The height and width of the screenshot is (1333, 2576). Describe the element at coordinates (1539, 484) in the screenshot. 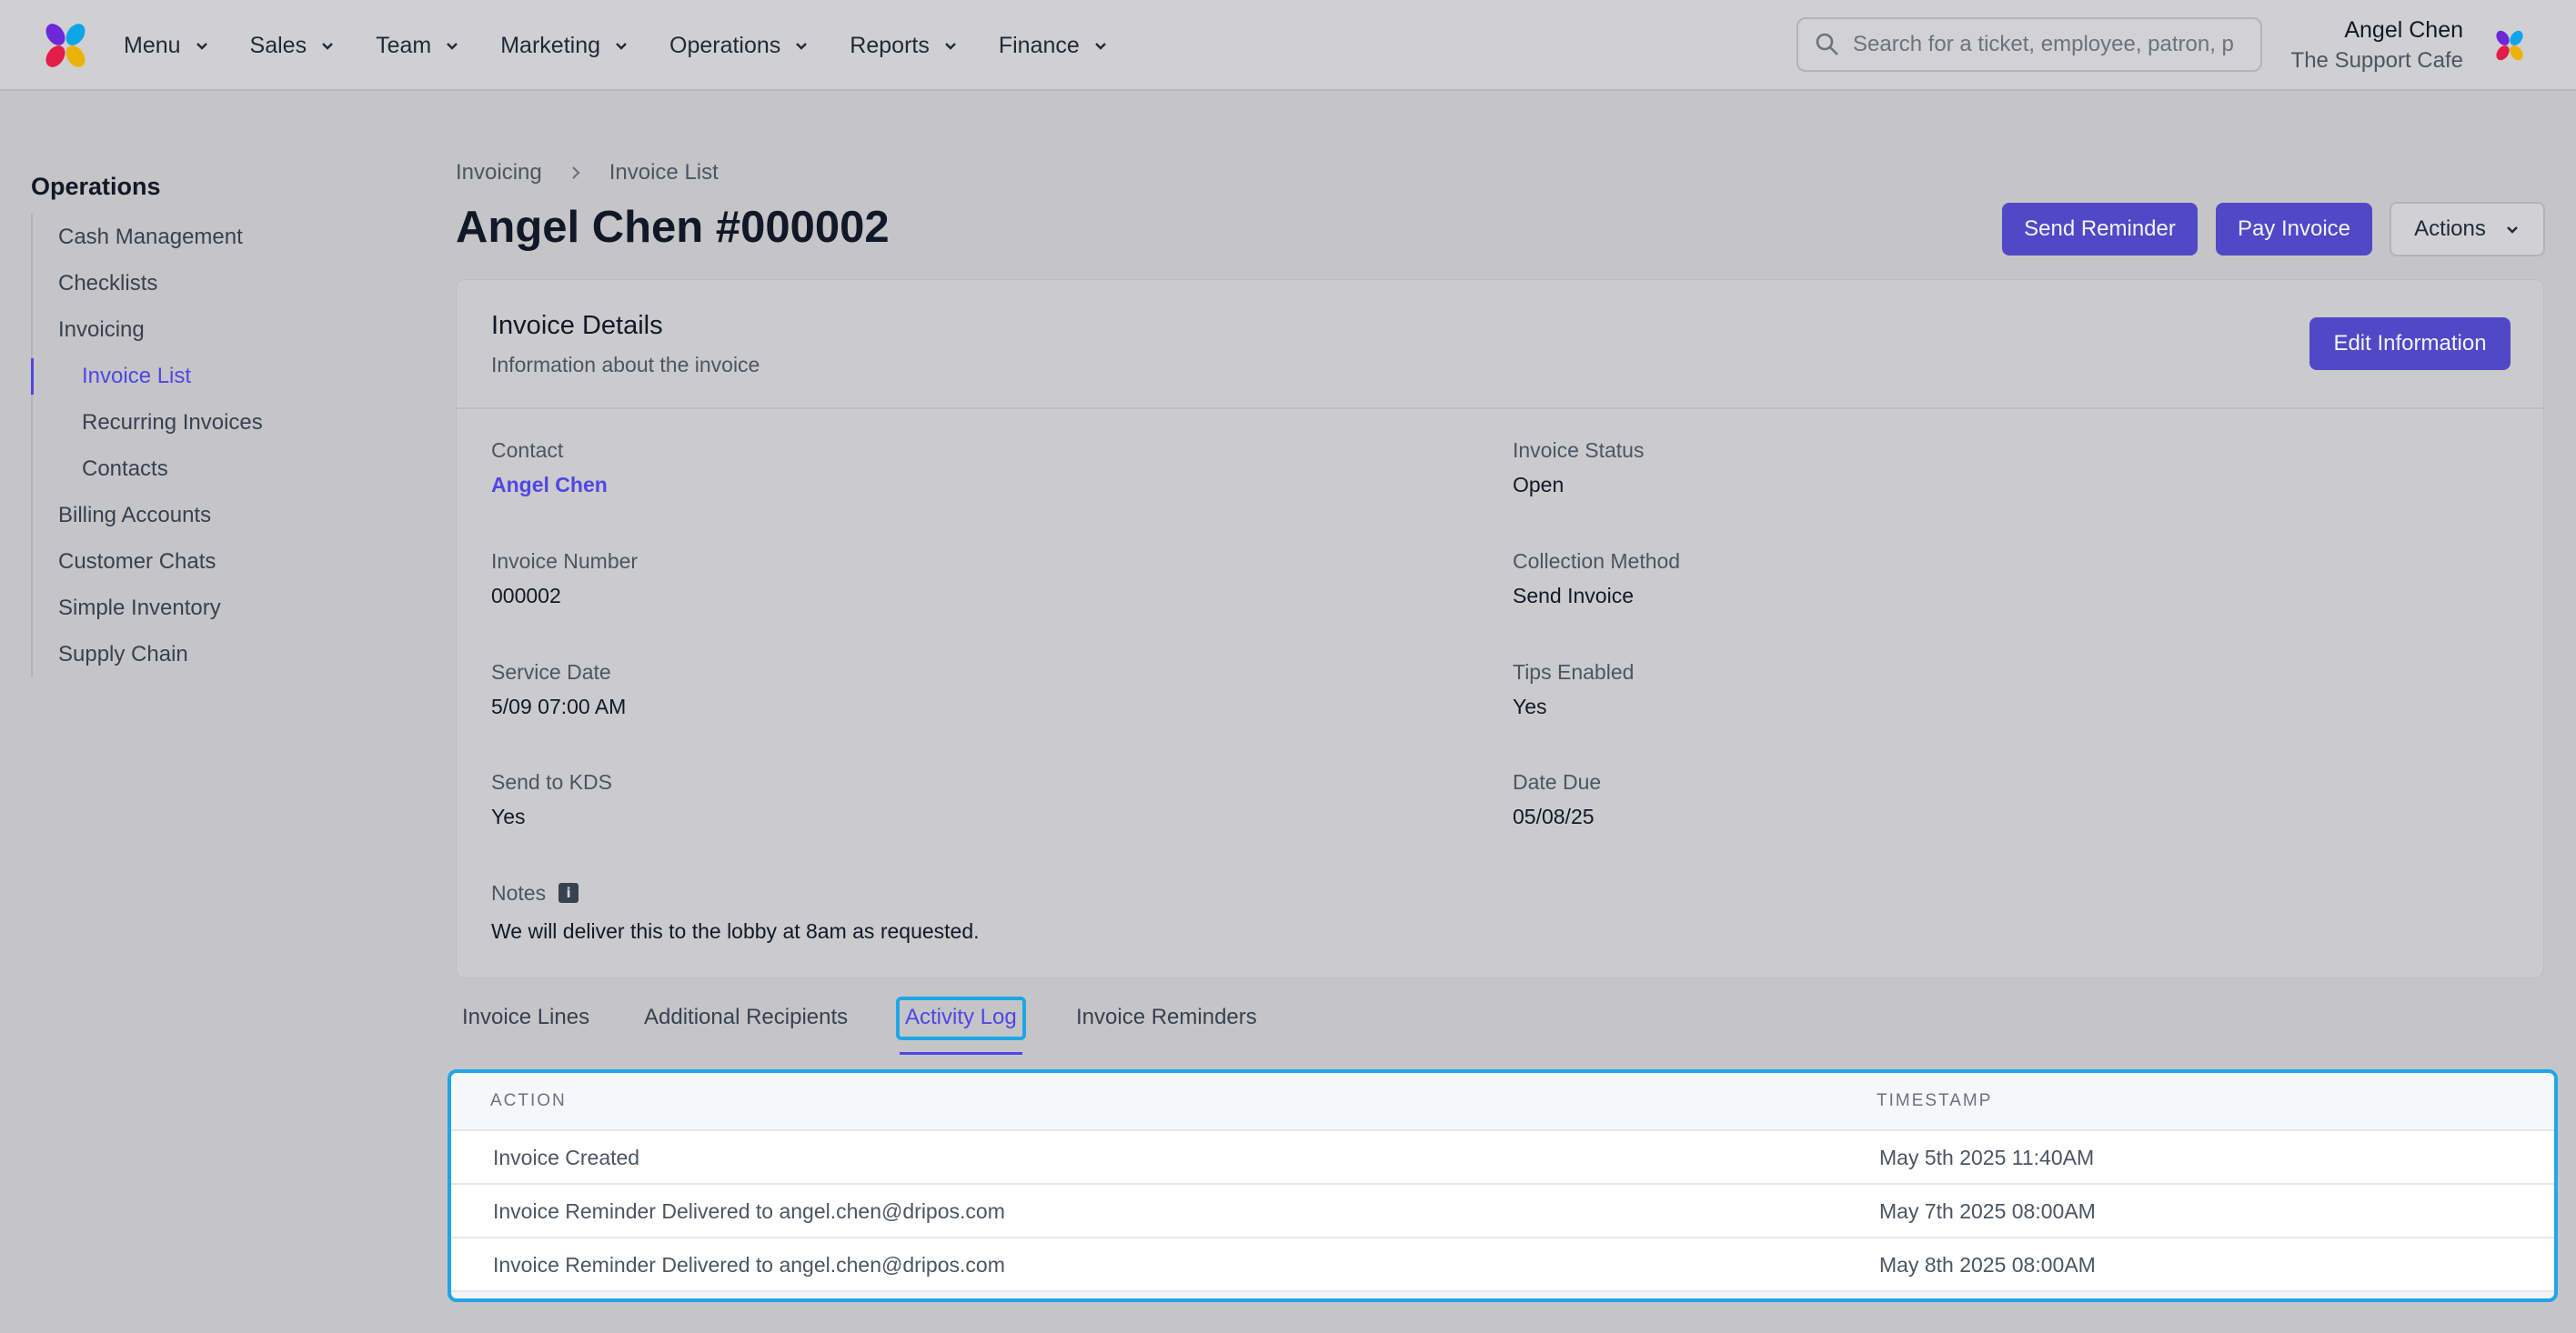

I see `field-value: Open` at that location.